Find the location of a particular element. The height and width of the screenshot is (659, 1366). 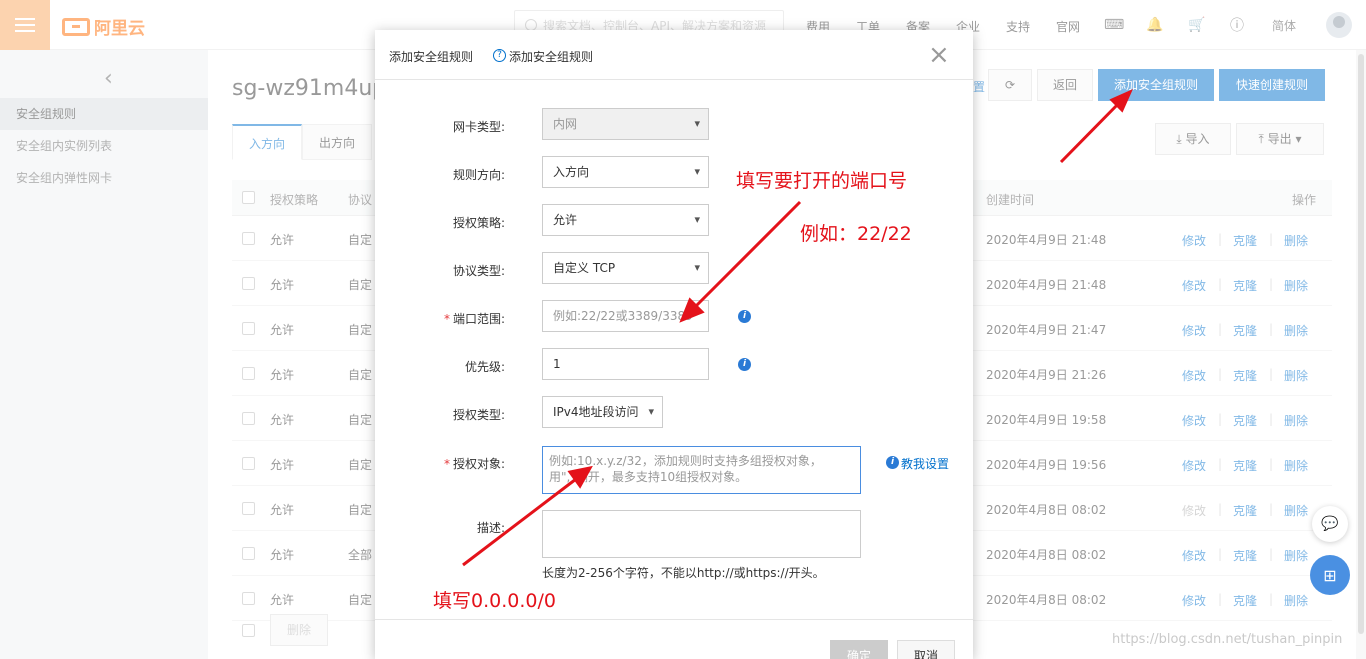

auth-object-label: * 授权对象: is located at coordinates (440, 463).